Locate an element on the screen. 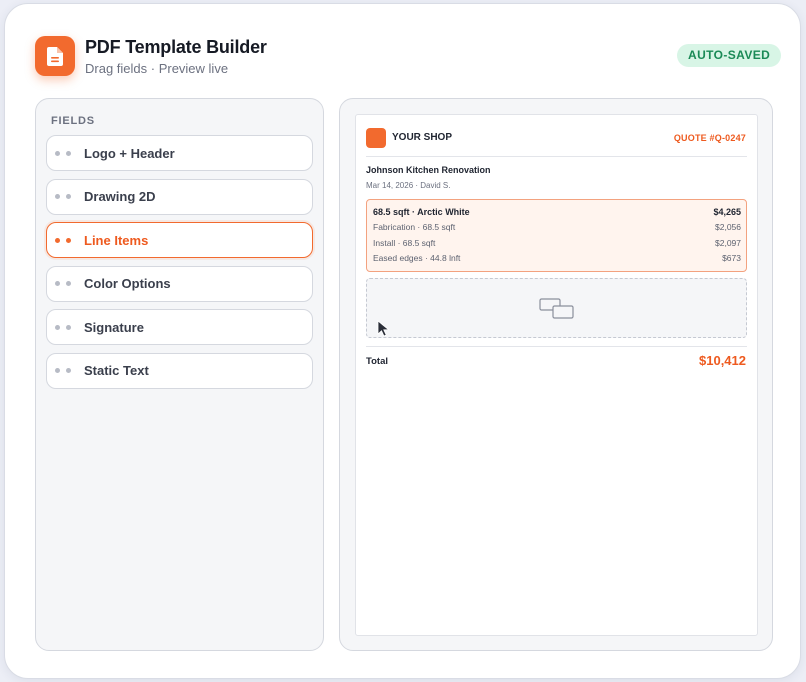  line-item-amount: $4,265 is located at coordinates (727, 211).